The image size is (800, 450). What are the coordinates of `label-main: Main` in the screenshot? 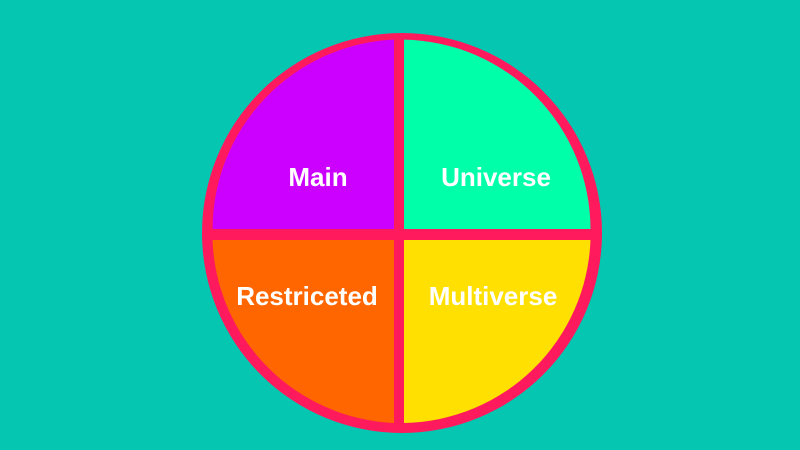 It's located at (318, 177).